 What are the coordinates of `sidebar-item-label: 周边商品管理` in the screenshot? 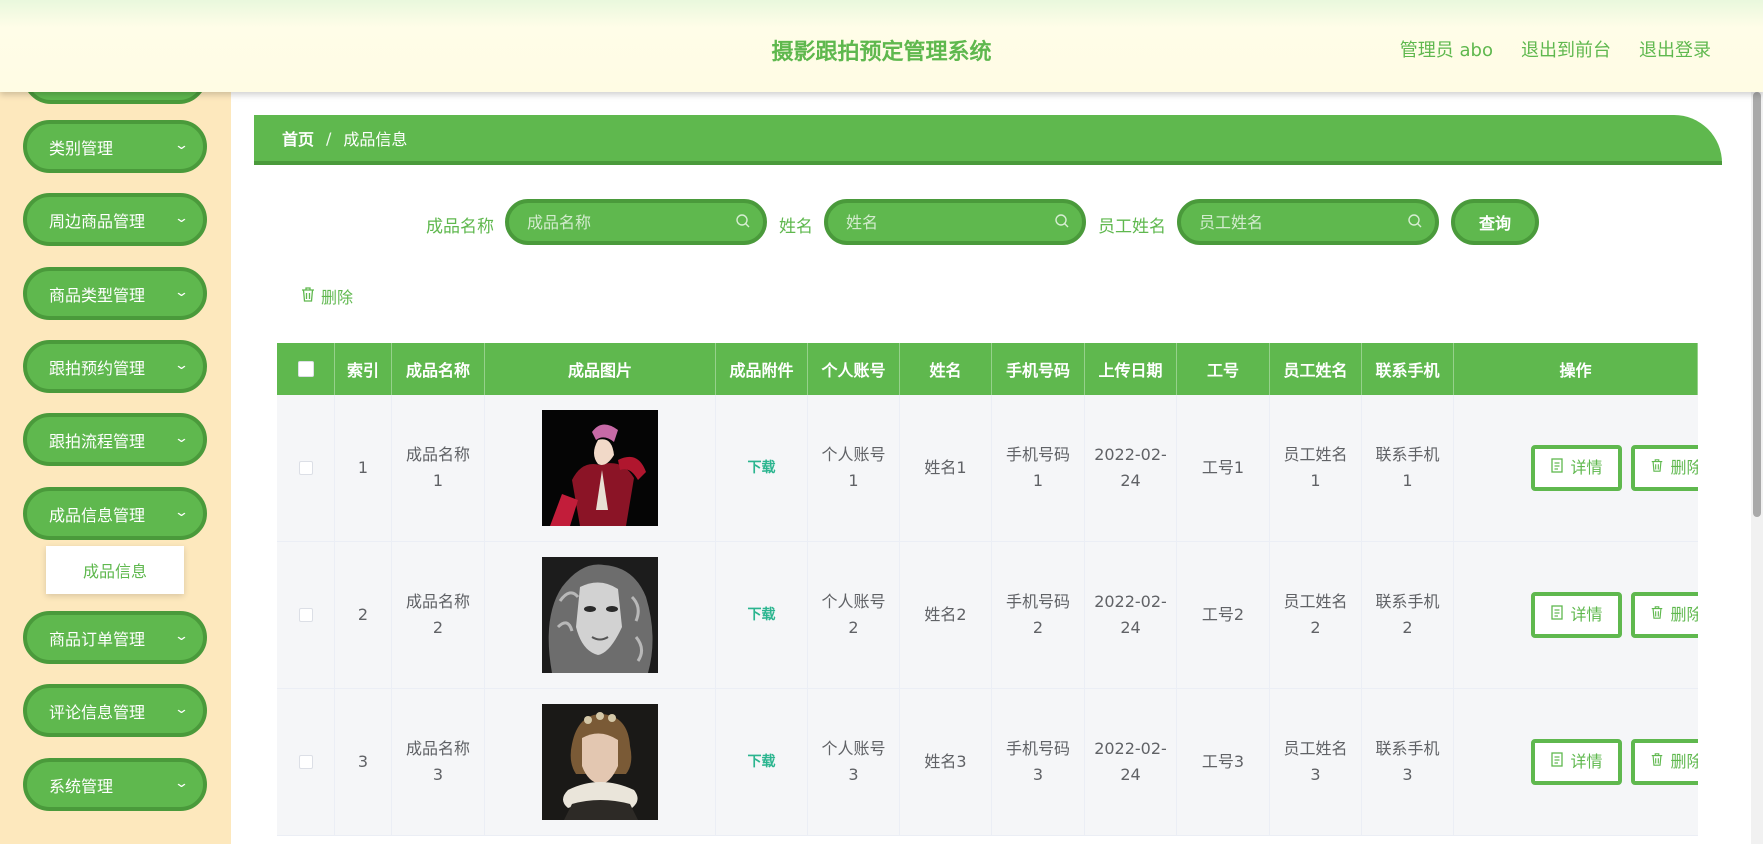 It's located at (97, 221).